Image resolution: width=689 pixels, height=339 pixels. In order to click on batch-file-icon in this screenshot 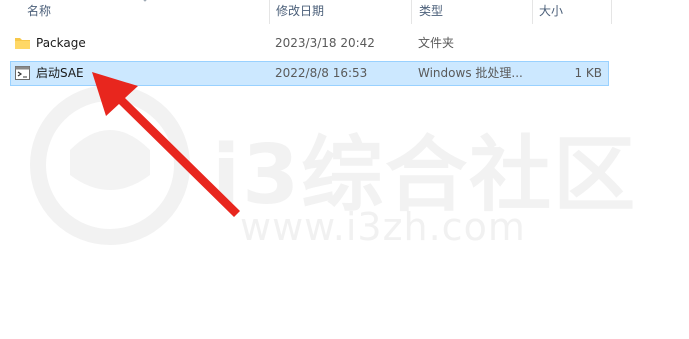, I will do `click(22, 73)`.